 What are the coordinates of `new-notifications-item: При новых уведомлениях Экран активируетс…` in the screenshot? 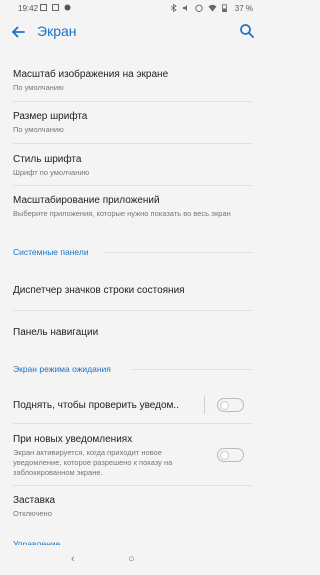 It's located at (109, 455).